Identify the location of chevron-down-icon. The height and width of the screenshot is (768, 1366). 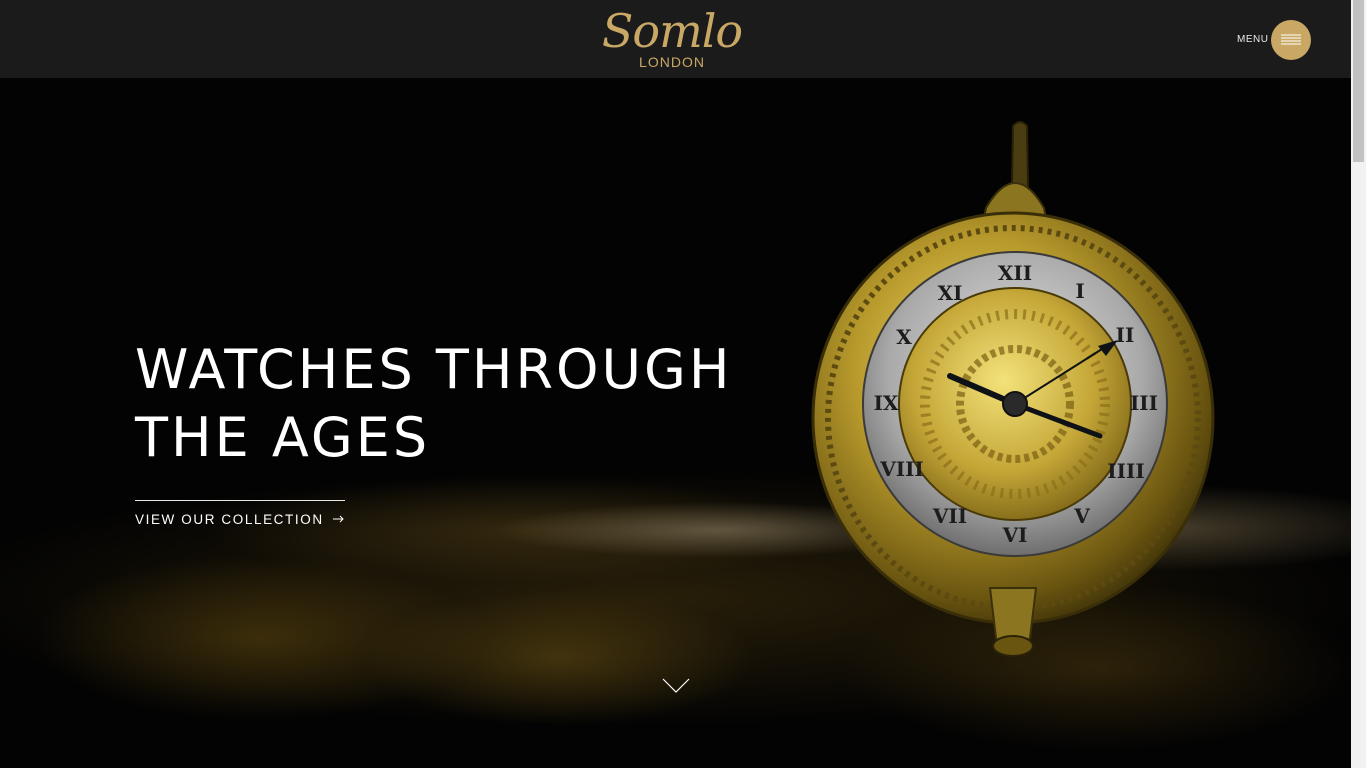
(676, 686).